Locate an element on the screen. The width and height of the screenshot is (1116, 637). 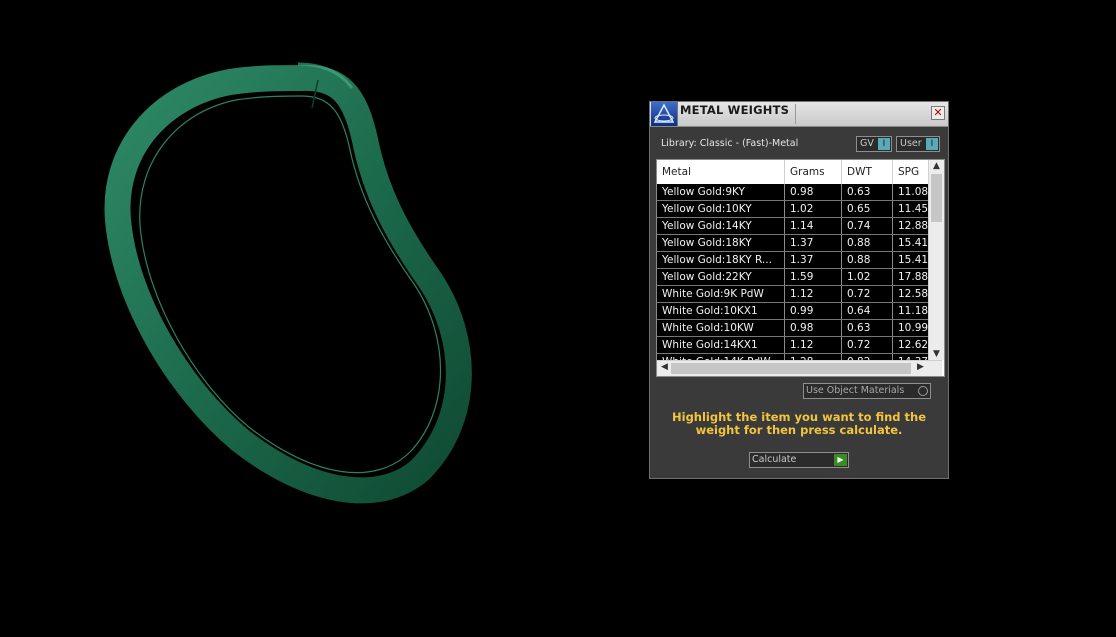
use-object-materials-toggle: Use Object Materials is located at coordinates (867, 391).